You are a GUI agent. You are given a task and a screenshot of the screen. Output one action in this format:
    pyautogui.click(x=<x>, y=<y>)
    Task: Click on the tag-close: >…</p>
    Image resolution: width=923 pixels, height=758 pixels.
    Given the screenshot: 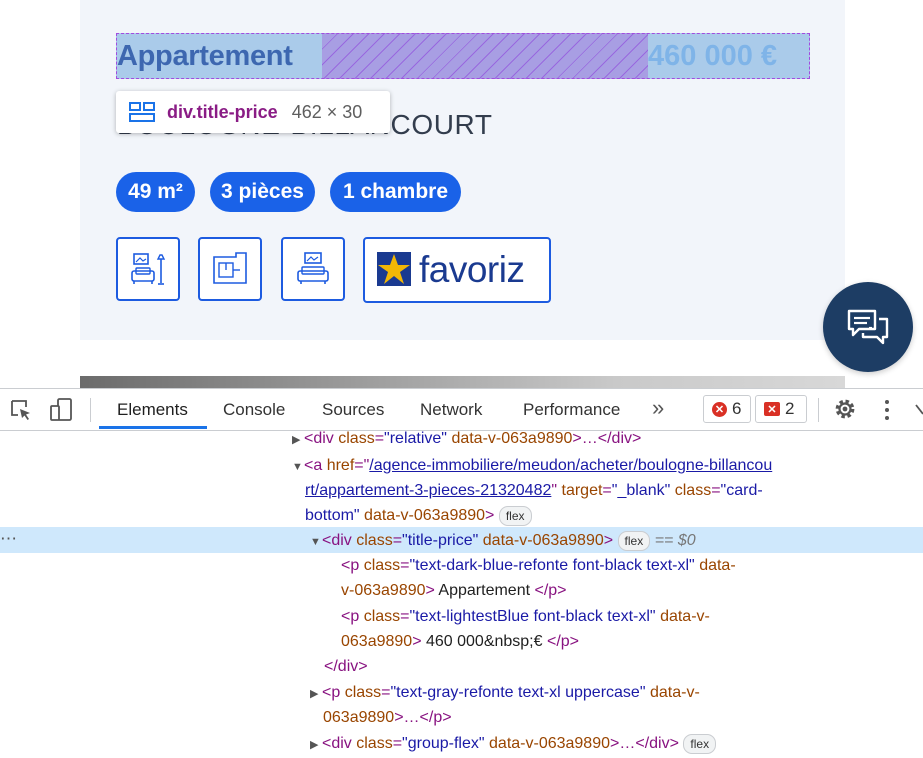 What is the action you would take?
    pyautogui.click(x=423, y=717)
    